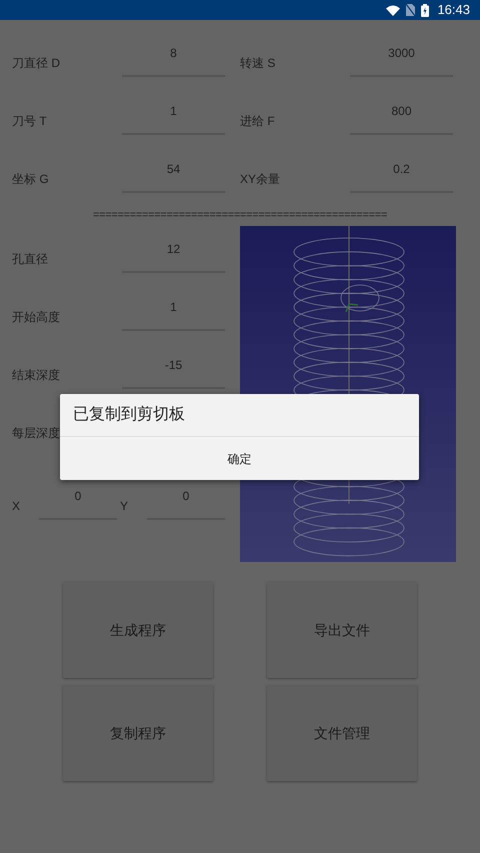 The image size is (480, 853). Describe the element at coordinates (173, 255) in the screenshot. I see `input-field: 12` at that location.